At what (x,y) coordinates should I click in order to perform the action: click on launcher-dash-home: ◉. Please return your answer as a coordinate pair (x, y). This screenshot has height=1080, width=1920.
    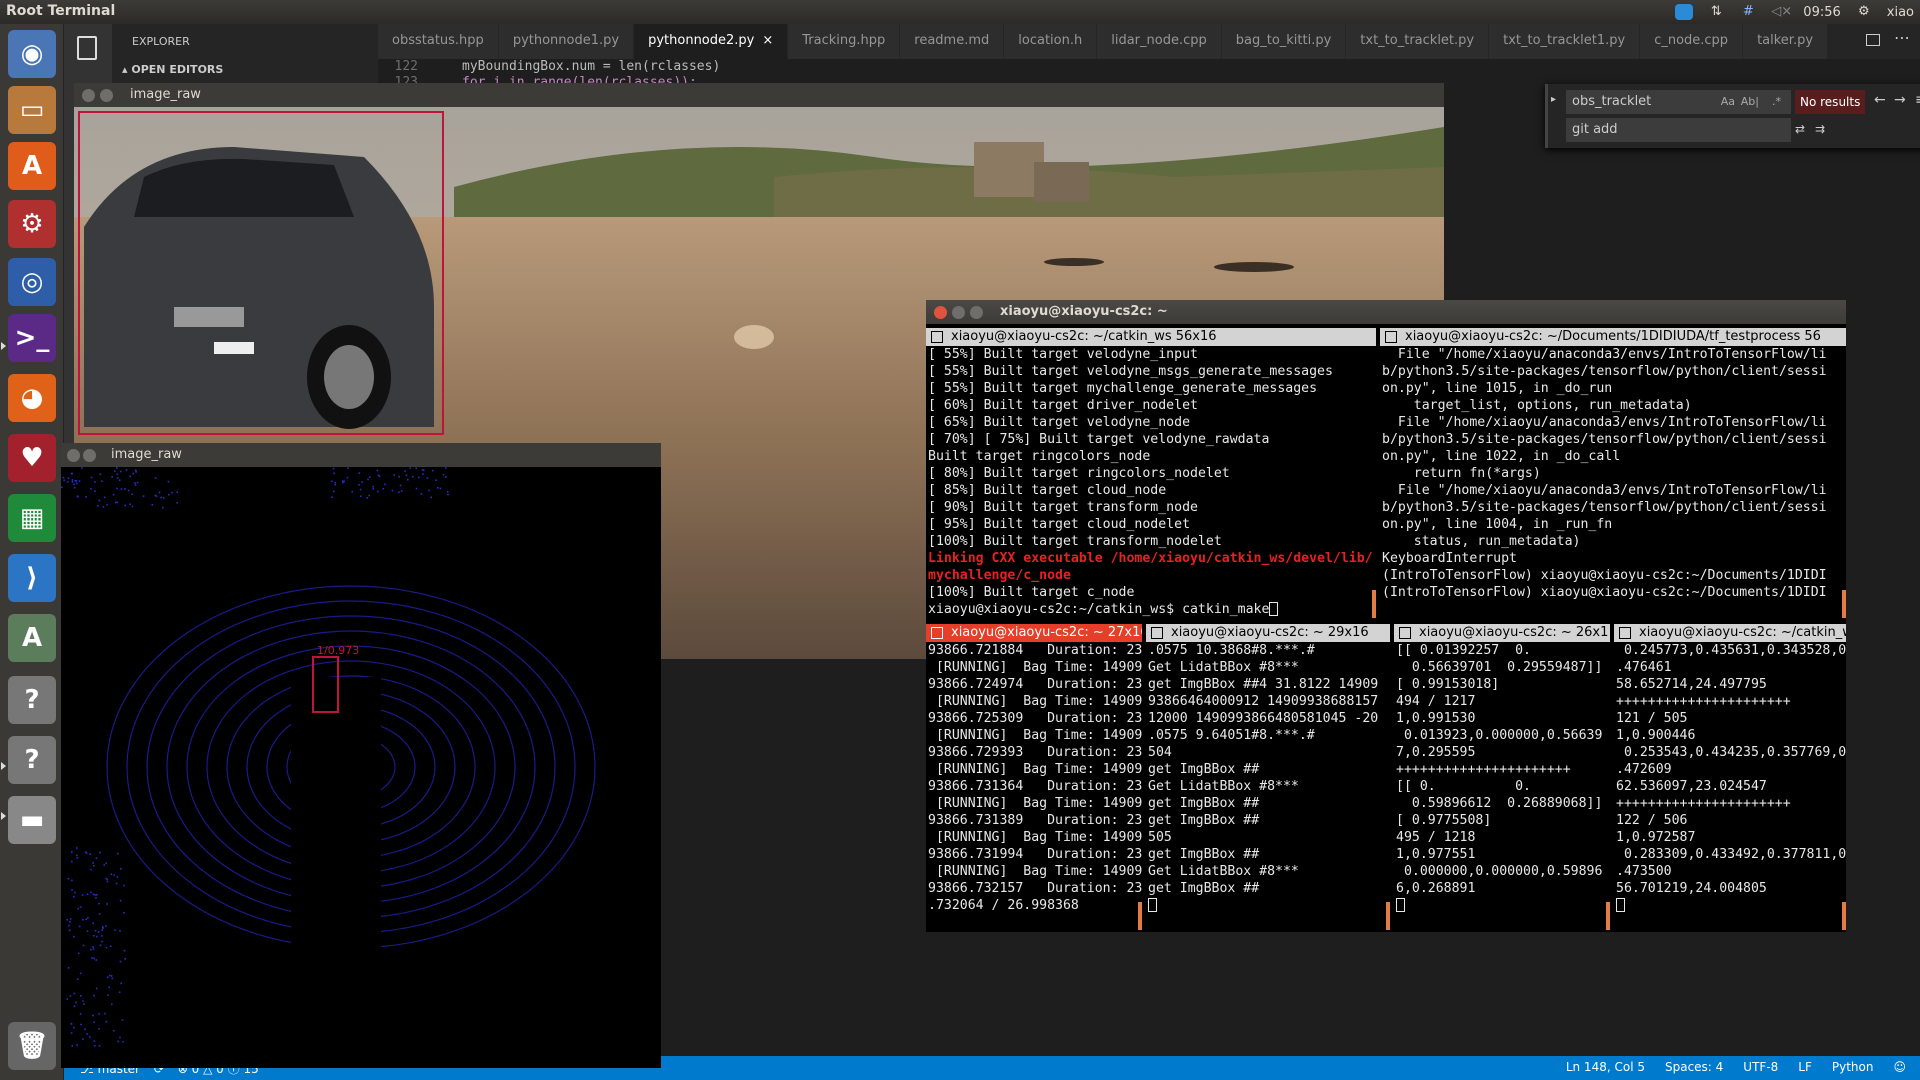
    Looking at the image, I should click on (32, 54).